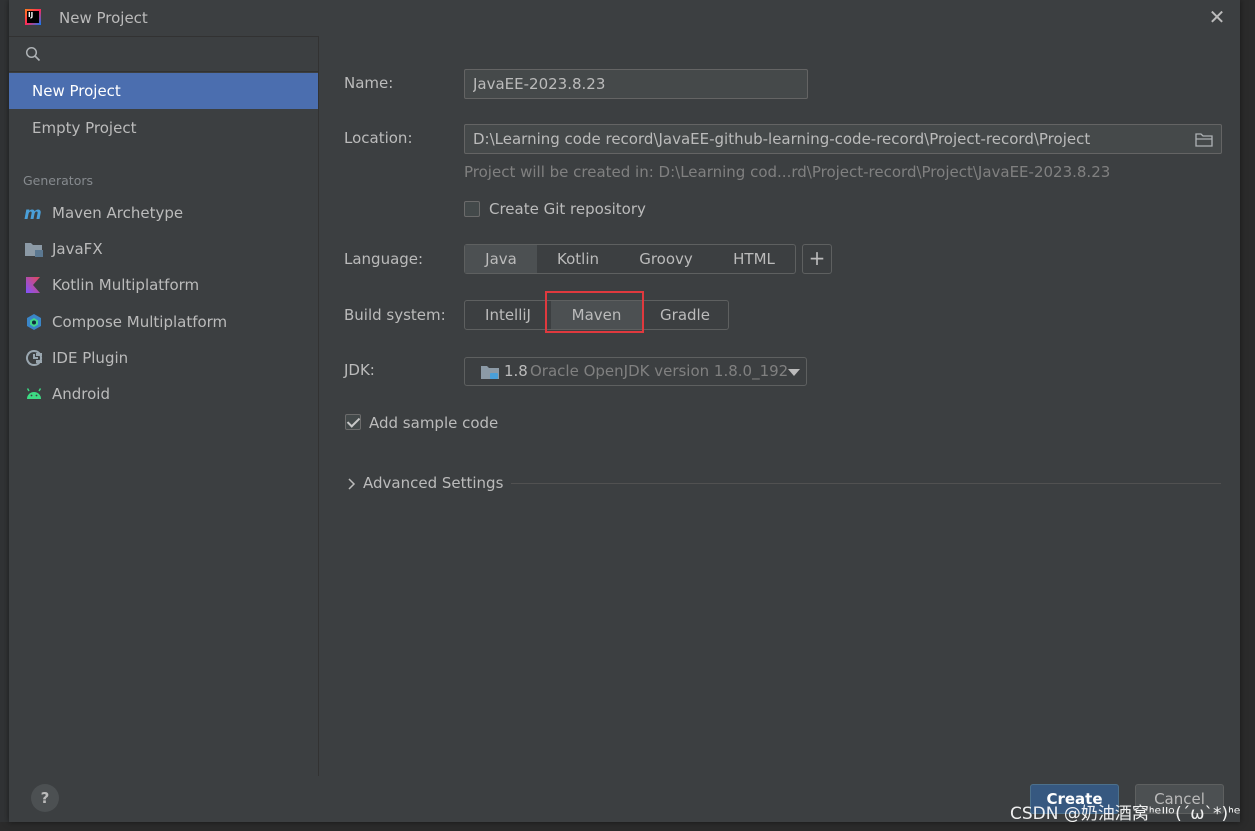 This screenshot has width=1255, height=831. What do you see at coordinates (685, 315) in the screenshot?
I see `build-option-gradle: Gradle` at bounding box center [685, 315].